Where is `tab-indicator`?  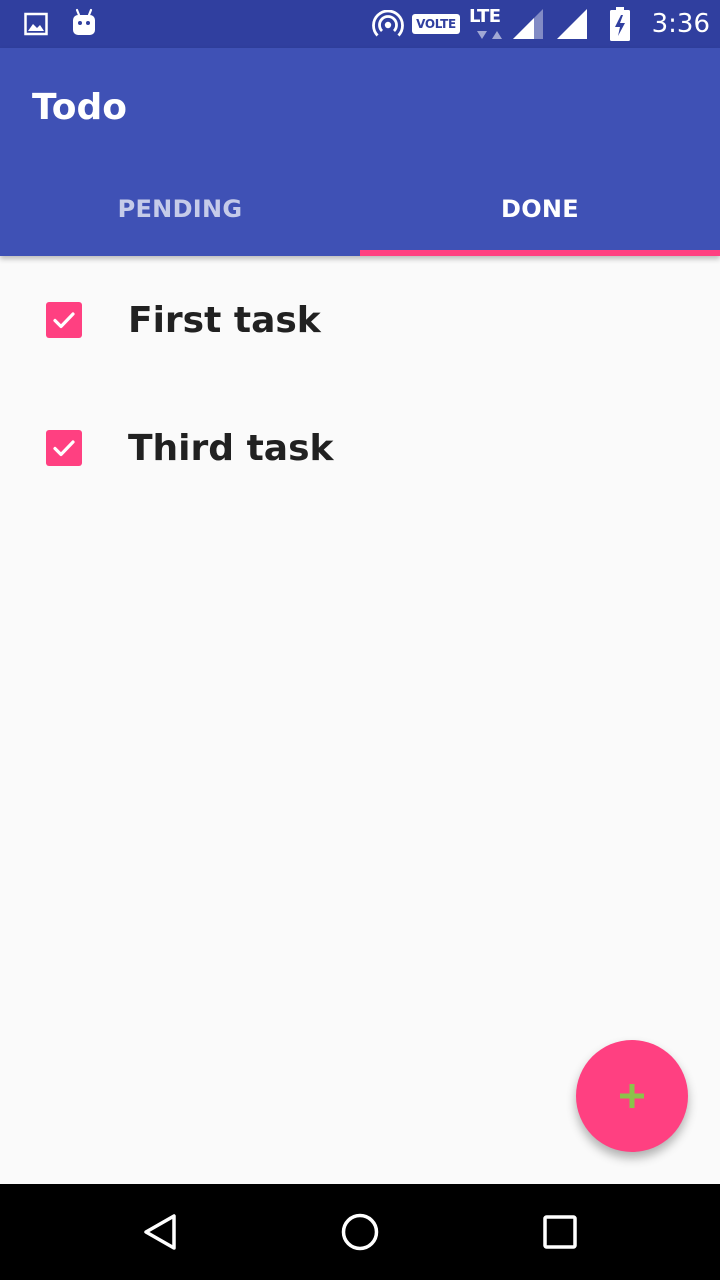 tab-indicator is located at coordinates (540, 253).